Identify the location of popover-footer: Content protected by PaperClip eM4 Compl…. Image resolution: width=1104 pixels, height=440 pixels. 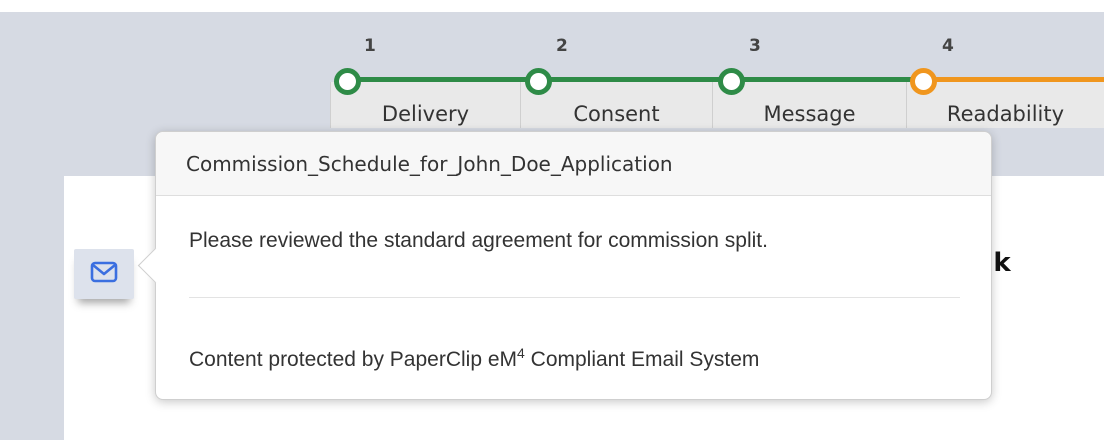
(474, 358).